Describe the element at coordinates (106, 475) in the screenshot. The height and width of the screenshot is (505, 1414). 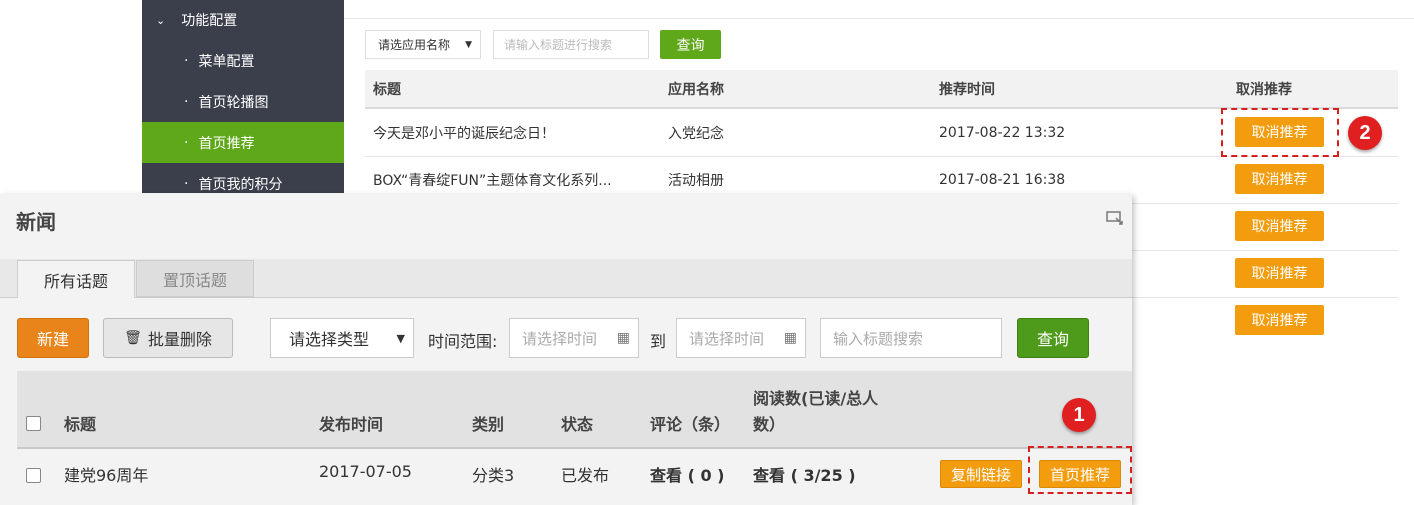
I see `row-title: 建党96周年` at that location.